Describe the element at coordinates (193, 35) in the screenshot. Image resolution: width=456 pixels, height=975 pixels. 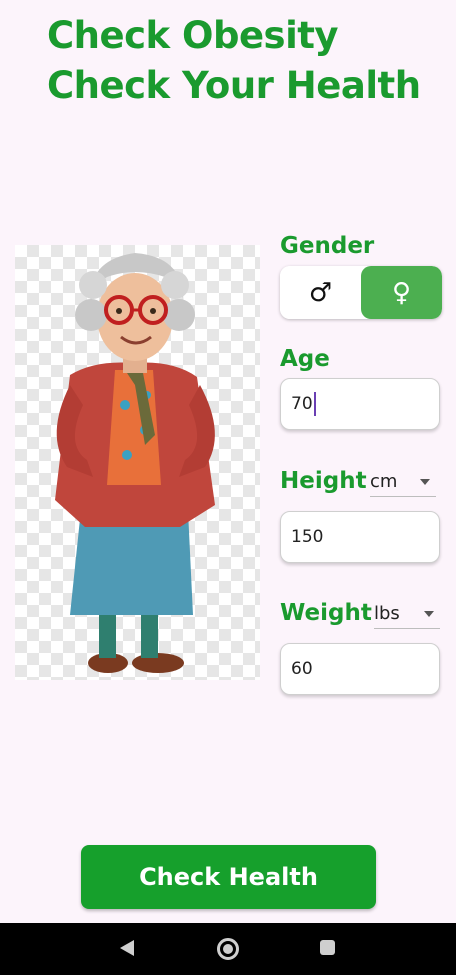
I see `title-line-1: Check Obesity` at that location.